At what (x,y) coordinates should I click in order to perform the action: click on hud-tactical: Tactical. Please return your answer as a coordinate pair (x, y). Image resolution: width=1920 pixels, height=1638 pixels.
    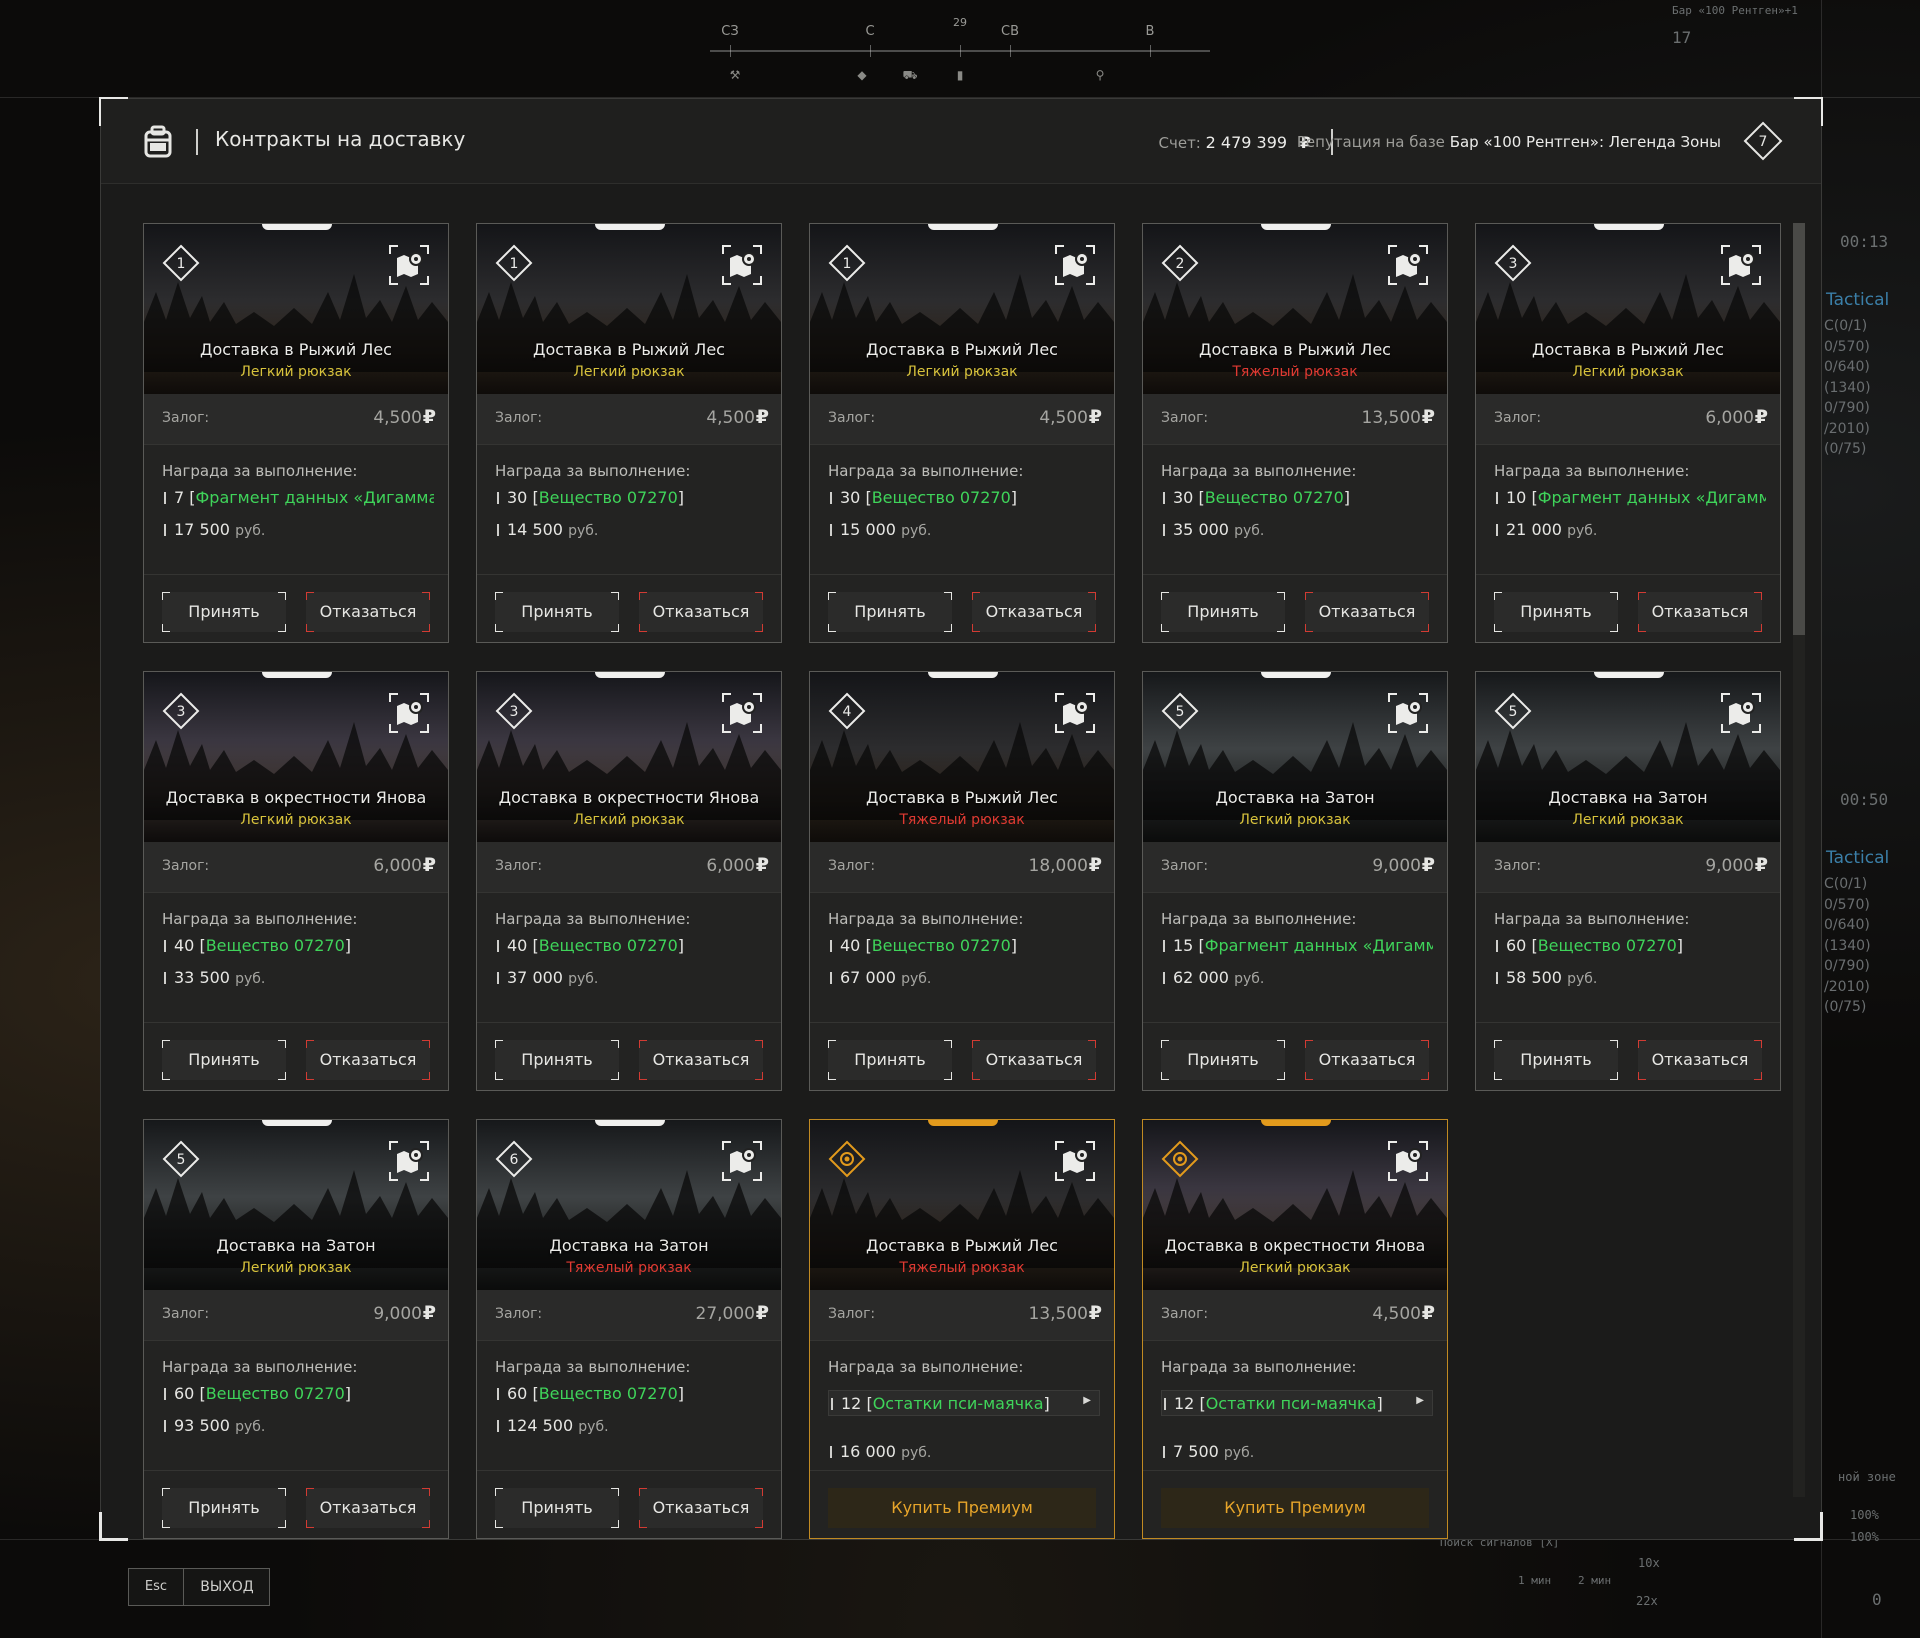
    Looking at the image, I should click on (1858, 858).